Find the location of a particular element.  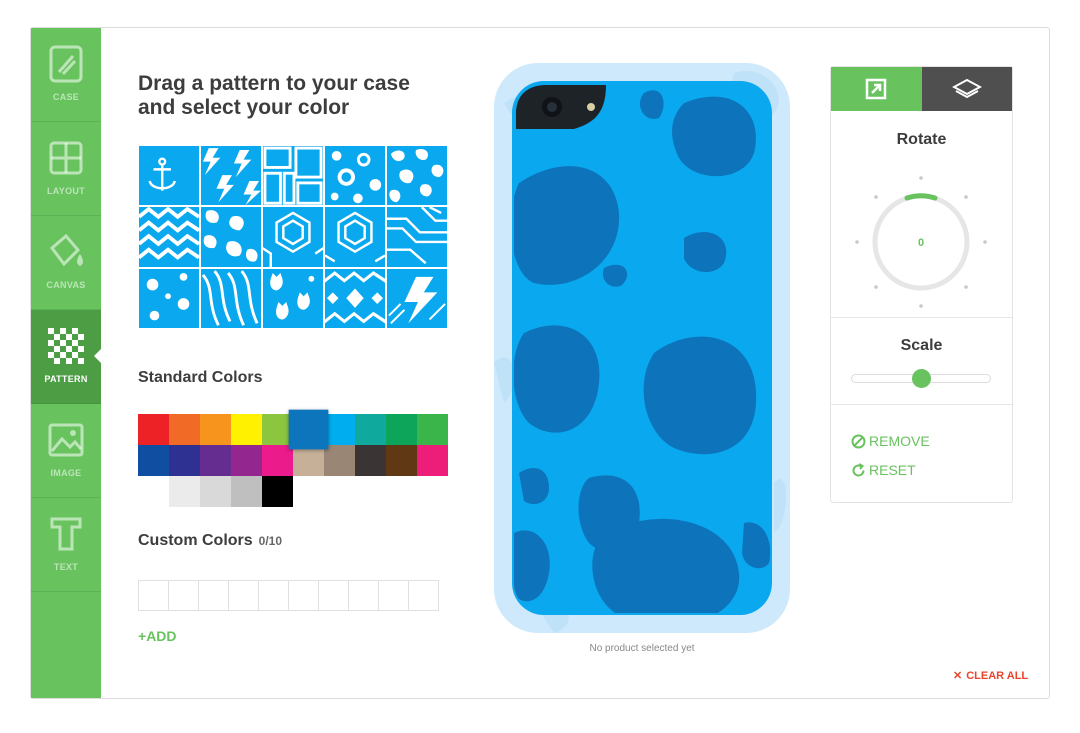

clear-all-button: ✕ CLEAR ALL is located at coordinates (990, 676).